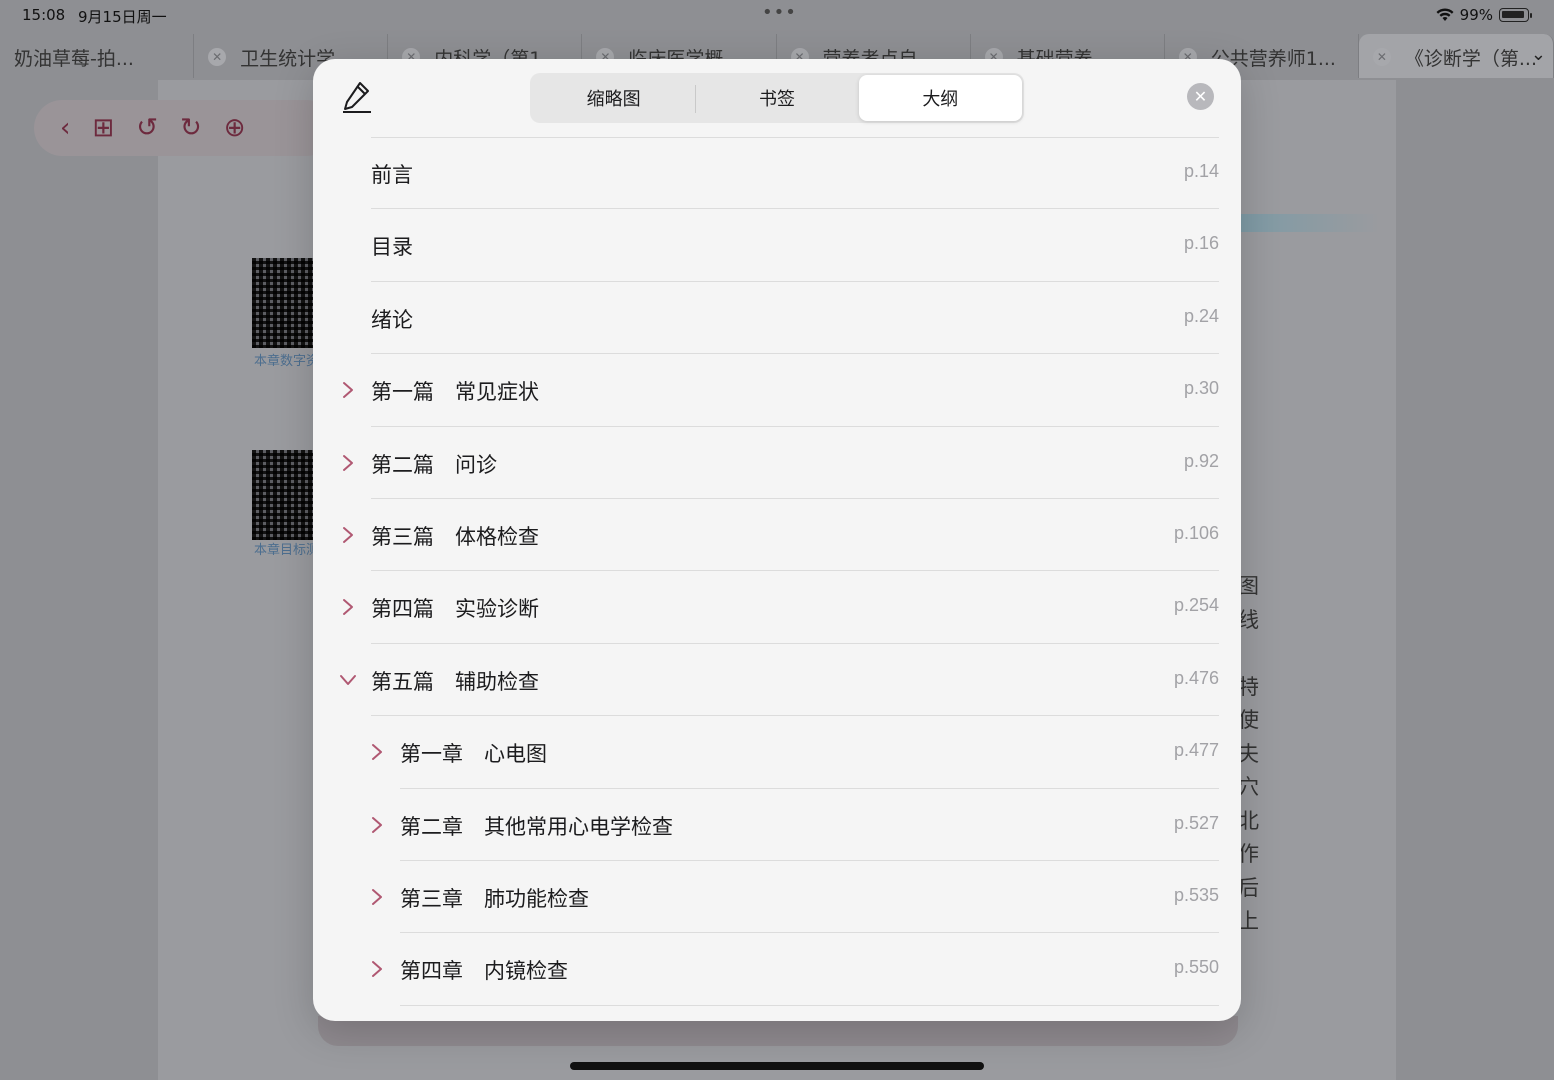  What do you see at coordinates (1445, 14) in the screenshot?
I see `wifi-icon` at bounding box center [1445, 14].